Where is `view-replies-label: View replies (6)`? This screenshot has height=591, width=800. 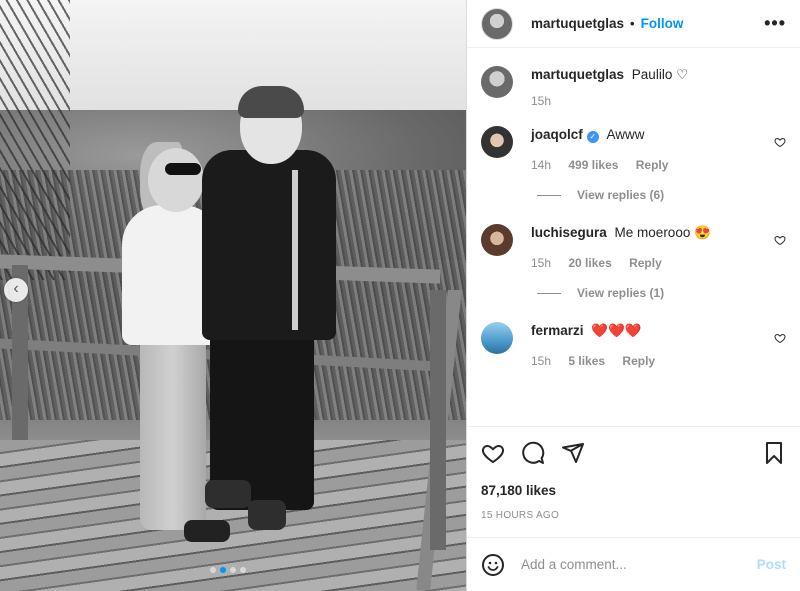 view-replies-label: View replies (6) is located at coordinates (620, 195).